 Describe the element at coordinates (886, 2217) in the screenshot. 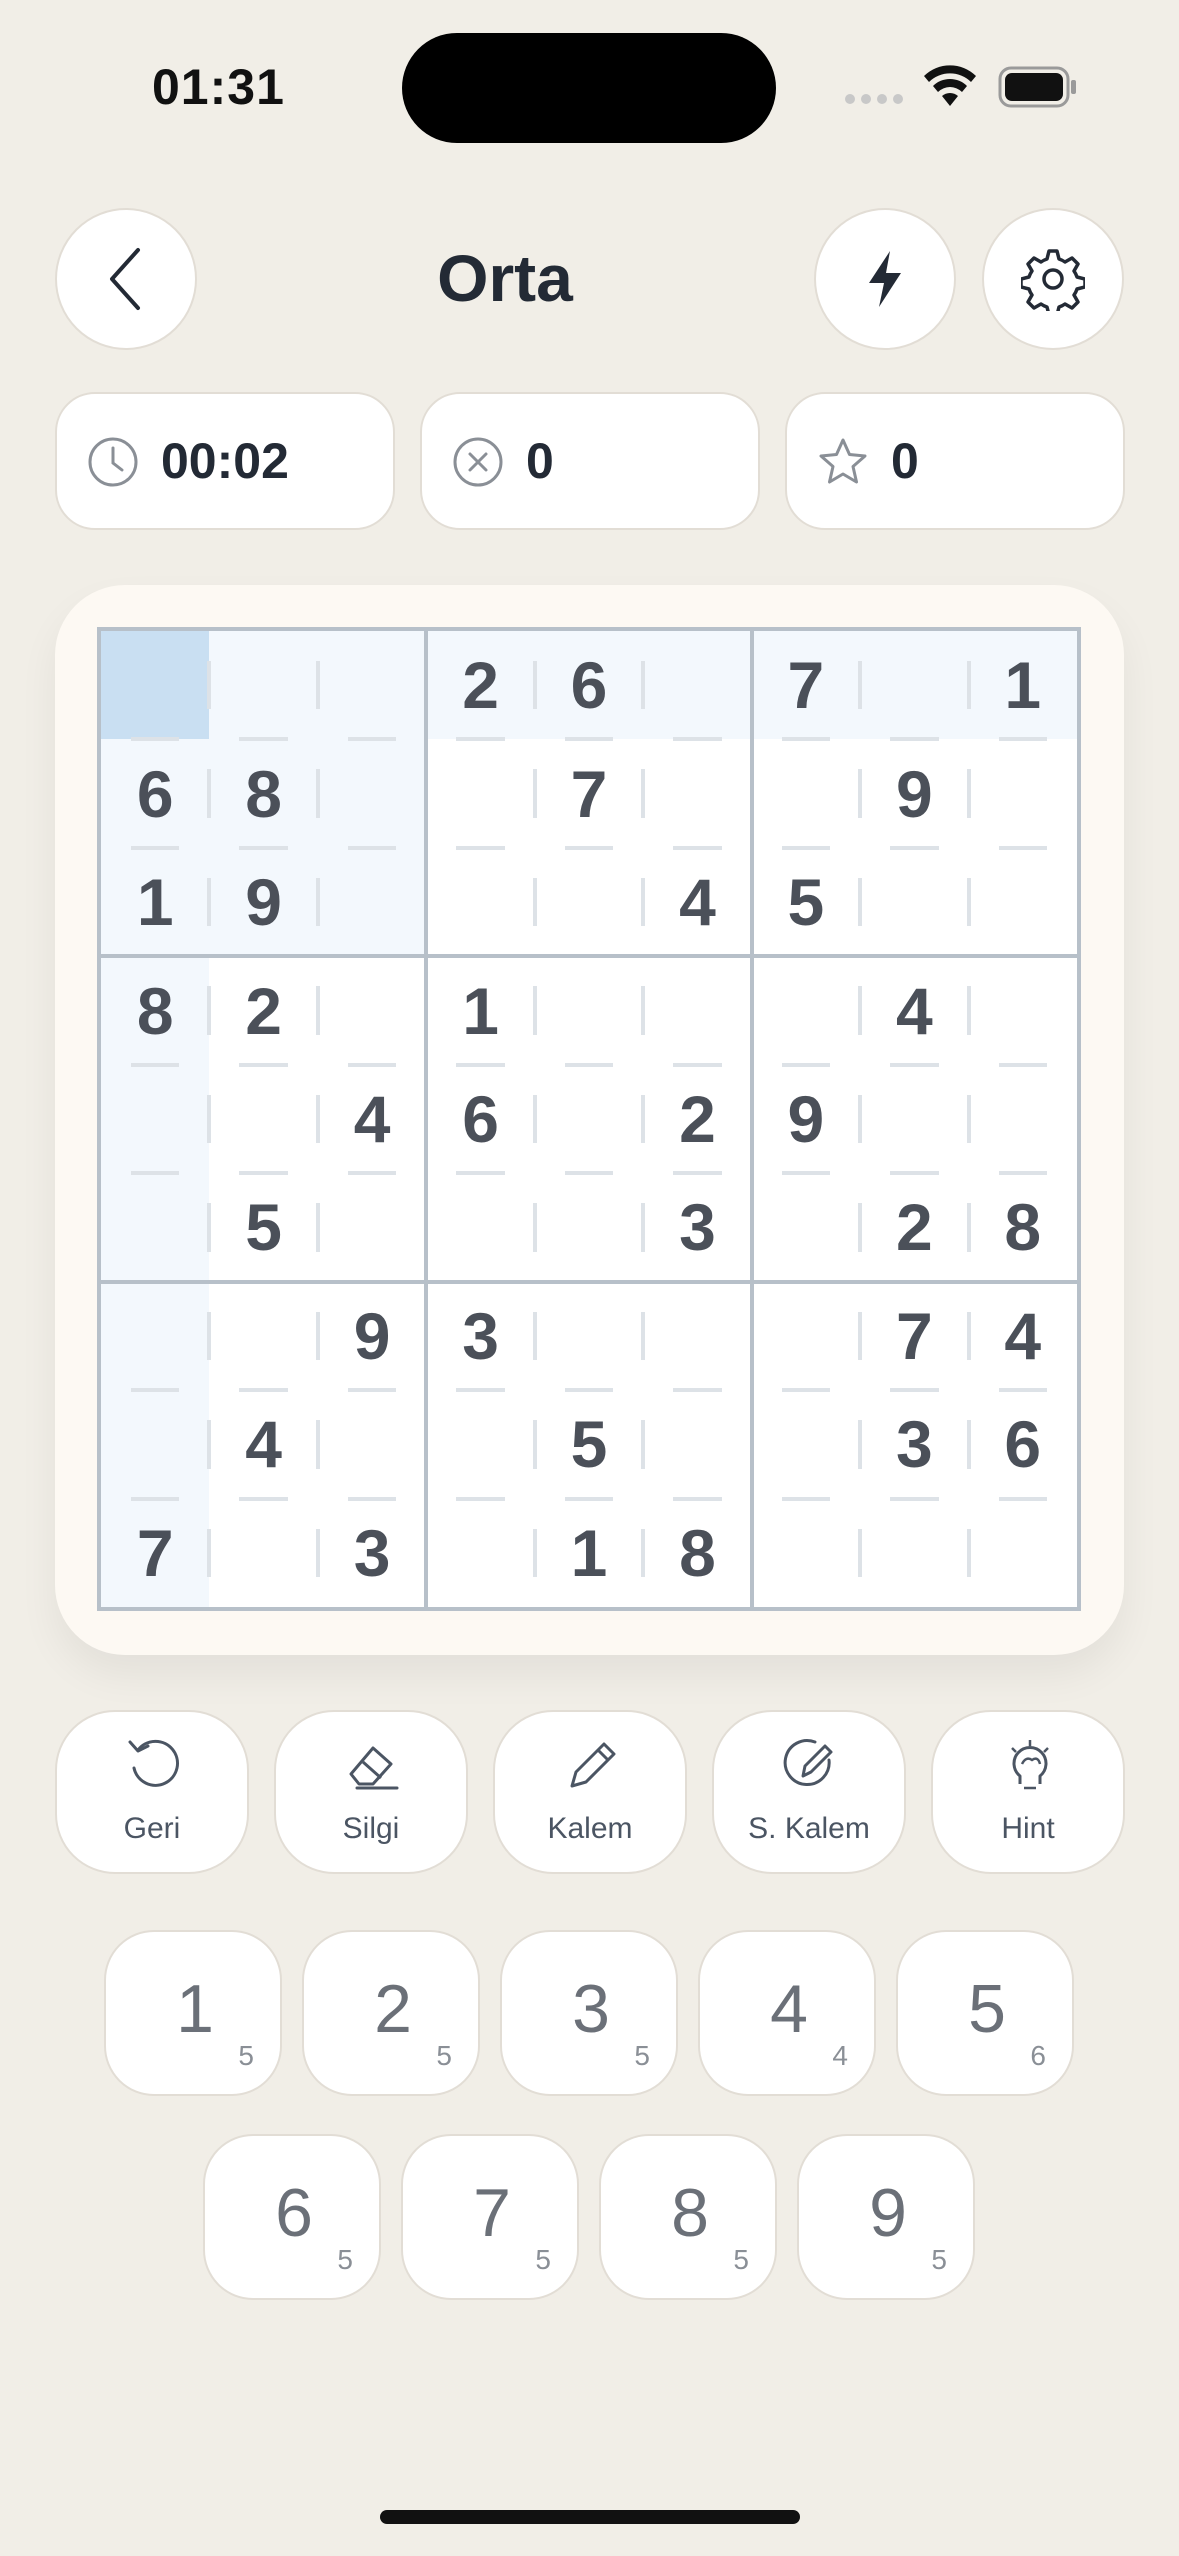

I see `number-9-button: 95` at that location.